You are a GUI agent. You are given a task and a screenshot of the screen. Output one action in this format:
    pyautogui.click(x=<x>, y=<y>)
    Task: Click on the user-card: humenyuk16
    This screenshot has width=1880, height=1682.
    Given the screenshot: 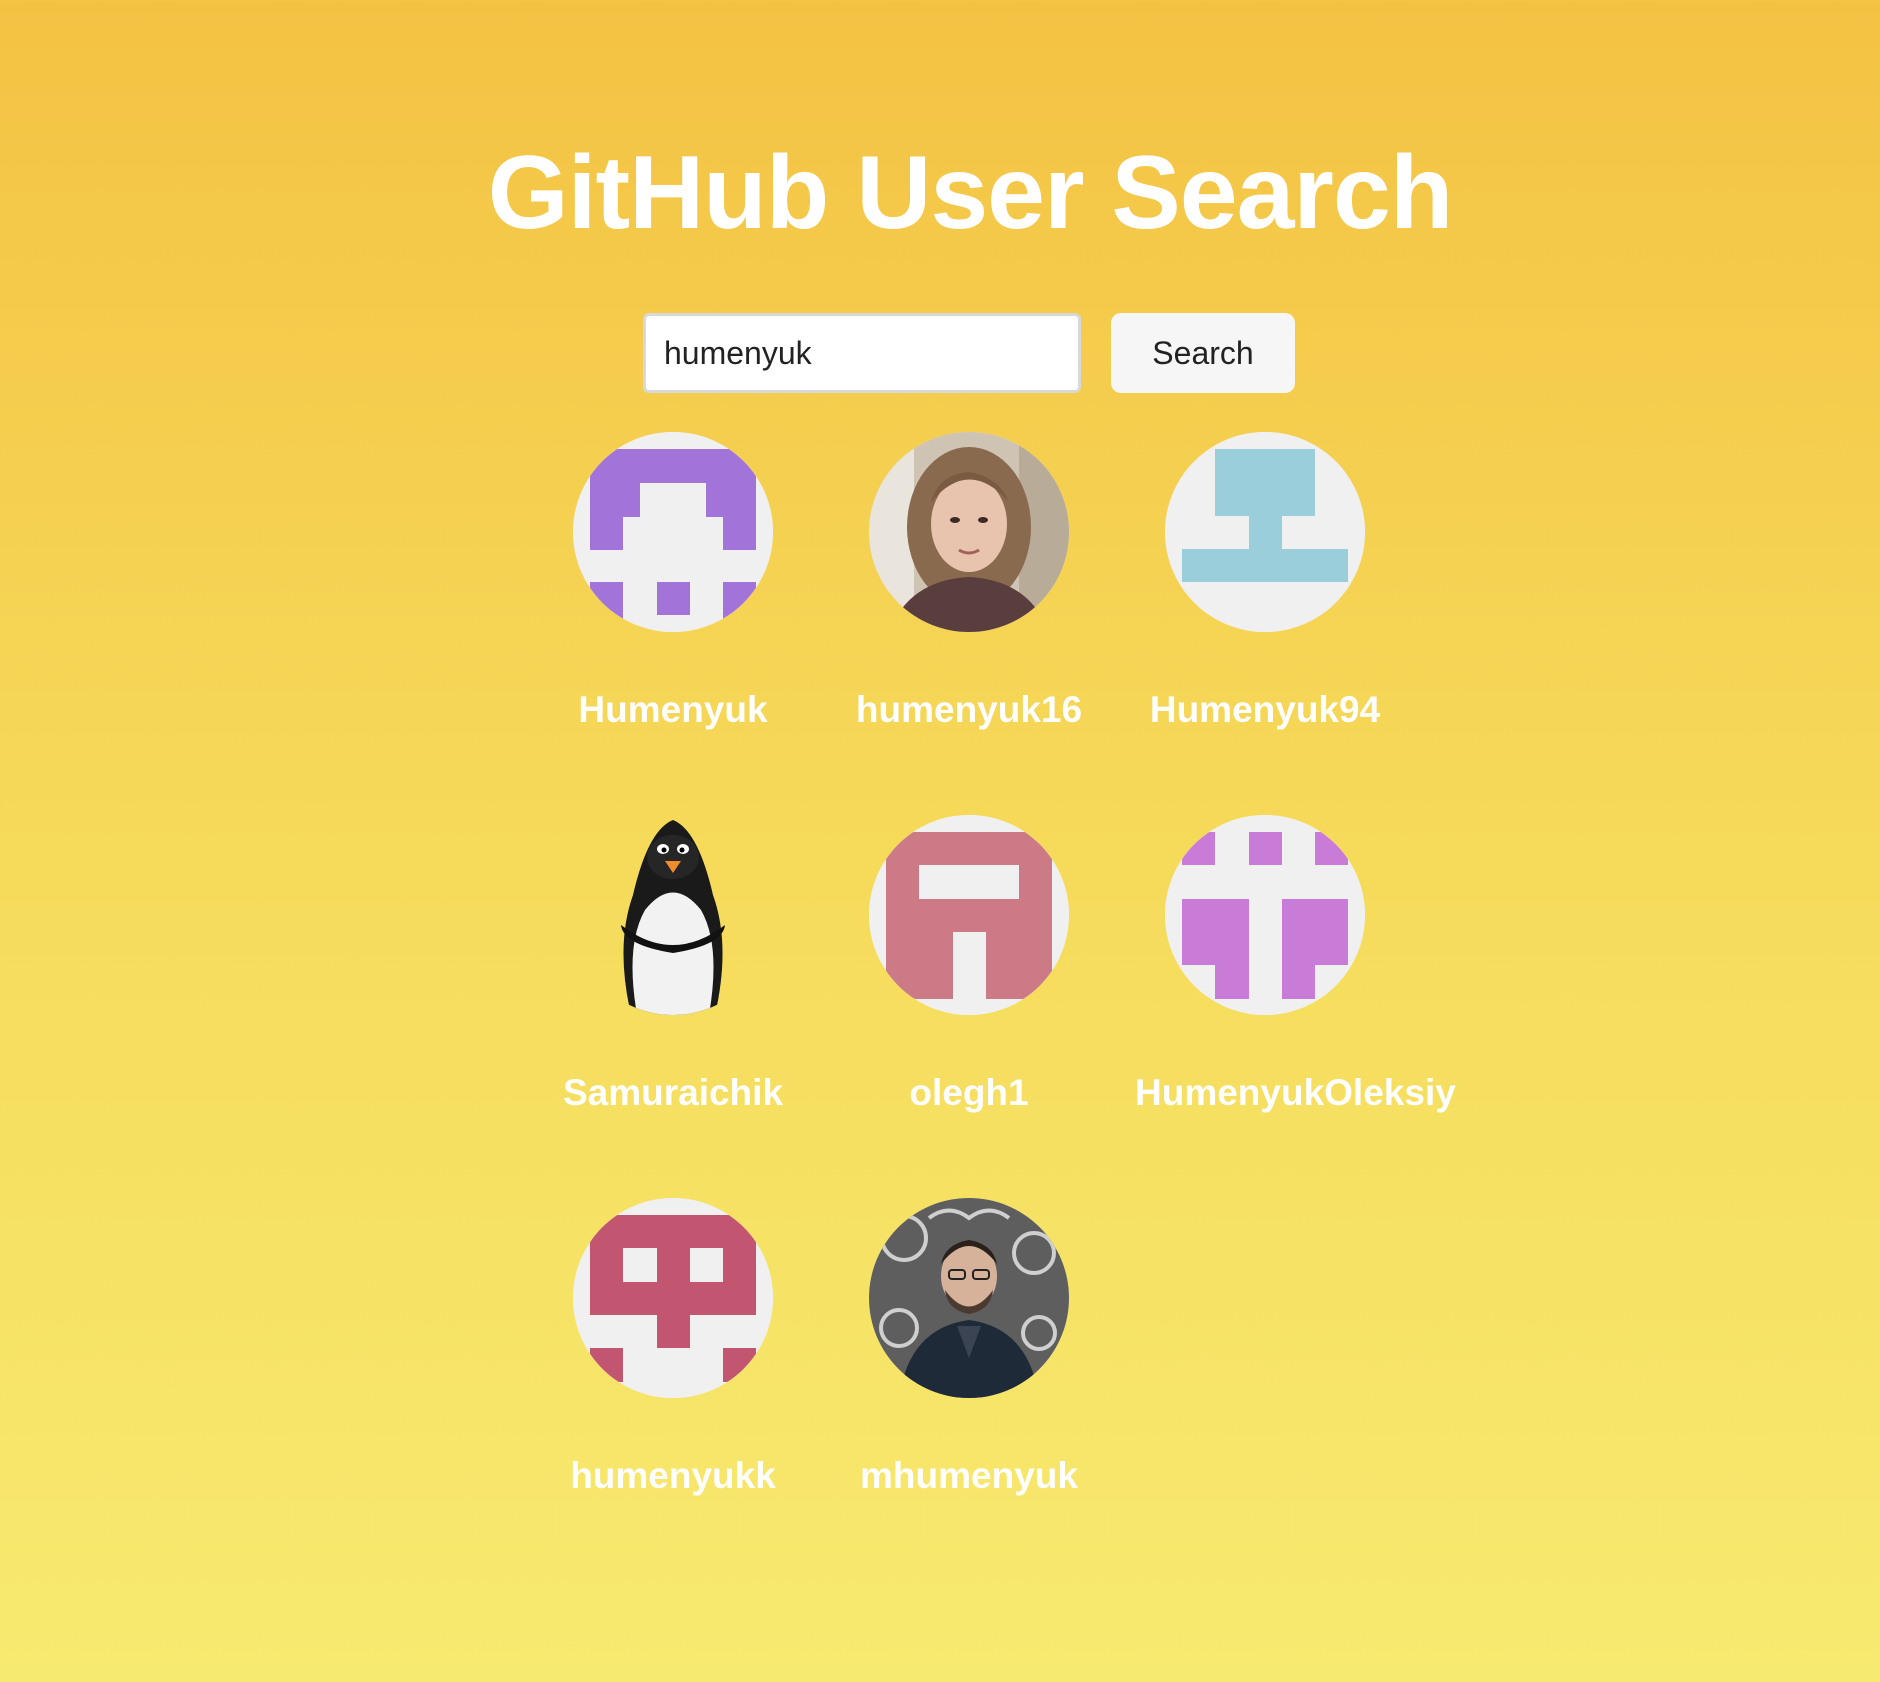 What is the action you would take?
    pyautogui.click(x=969, y=582)
    